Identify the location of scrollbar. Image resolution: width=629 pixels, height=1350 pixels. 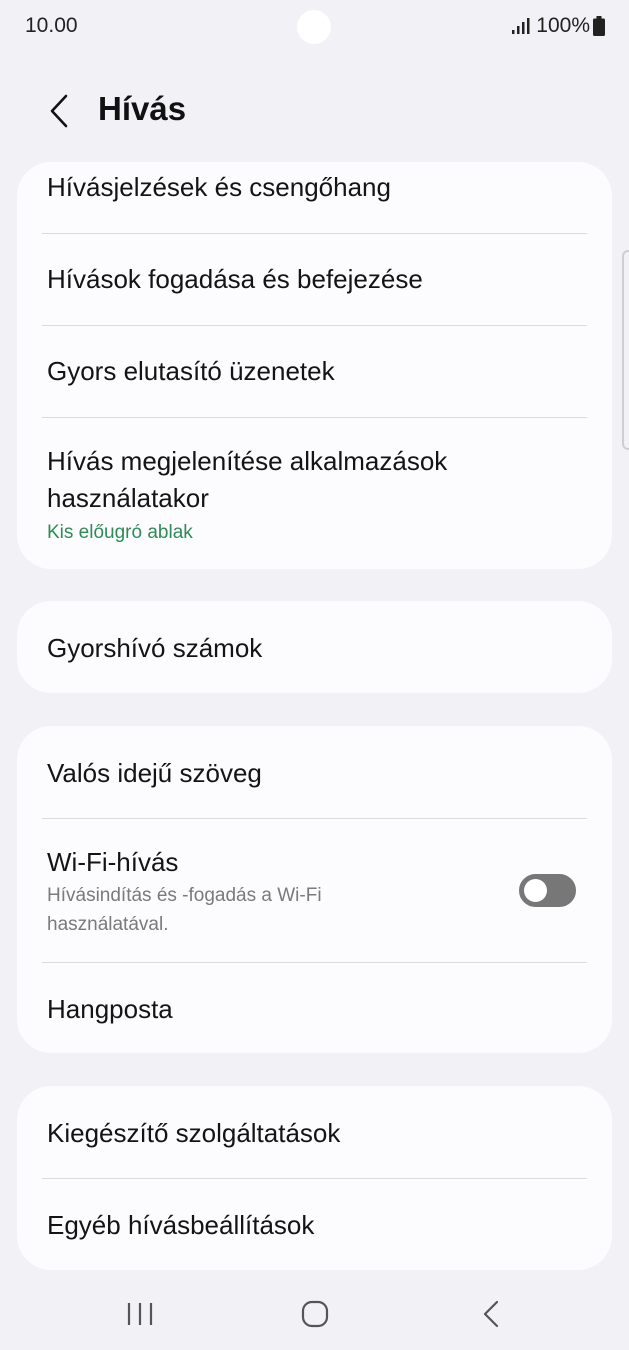
(625, 350).